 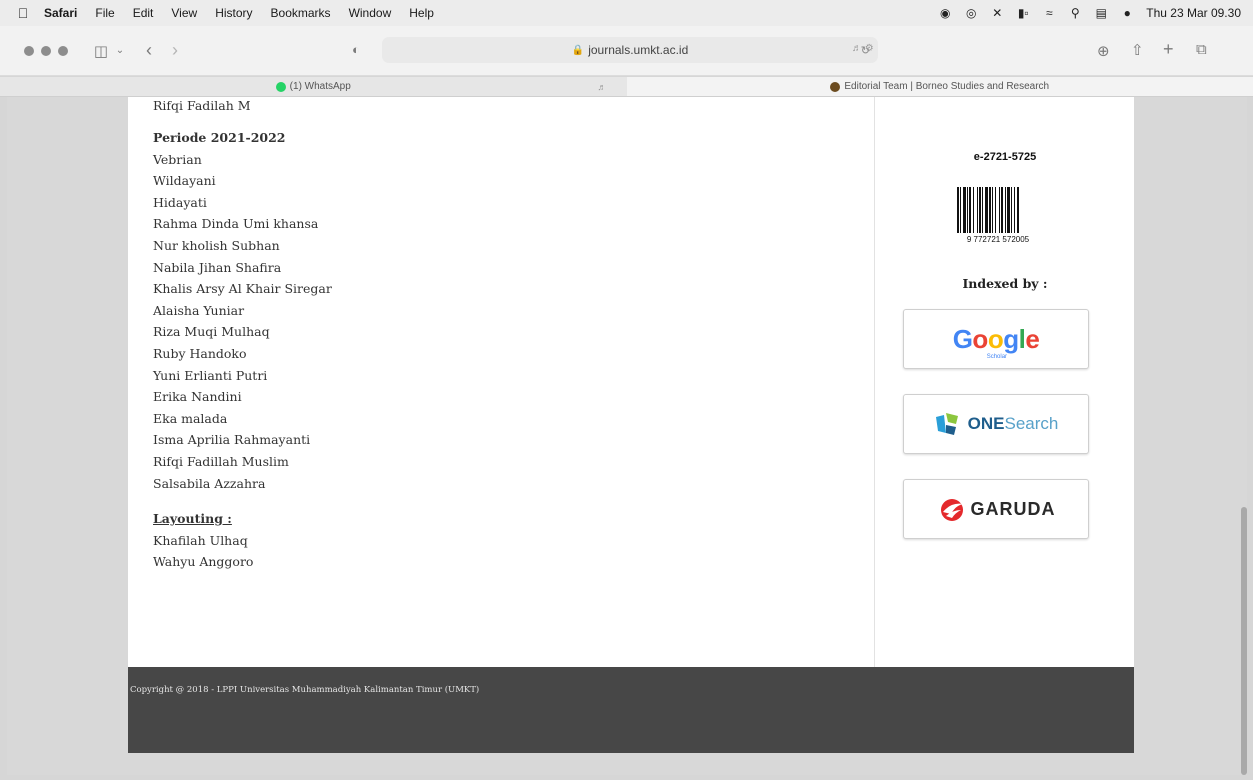 What do you see at coordinates (29, 50) in the screenshot?
I see `close-window-button` at bounding box center [29, 50].